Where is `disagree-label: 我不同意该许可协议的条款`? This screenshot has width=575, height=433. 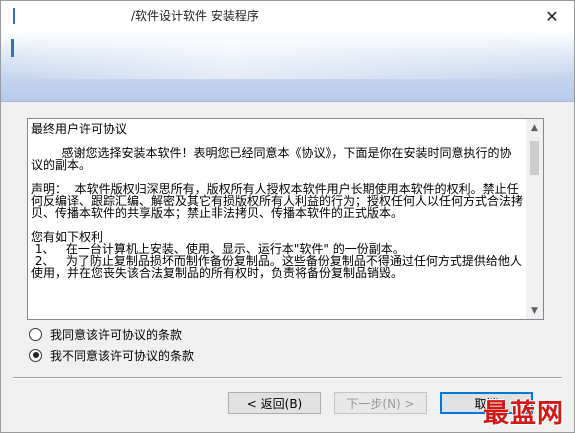
disagree-label: 我不同意该许可协议的条款 is located at coordinates (122, 355).